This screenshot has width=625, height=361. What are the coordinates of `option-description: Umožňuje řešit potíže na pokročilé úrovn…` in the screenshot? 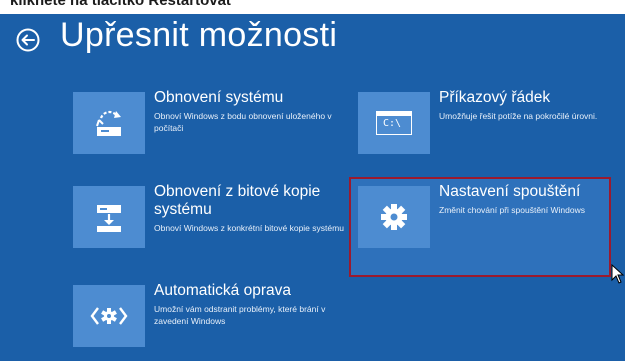 It's located at (518, 116).